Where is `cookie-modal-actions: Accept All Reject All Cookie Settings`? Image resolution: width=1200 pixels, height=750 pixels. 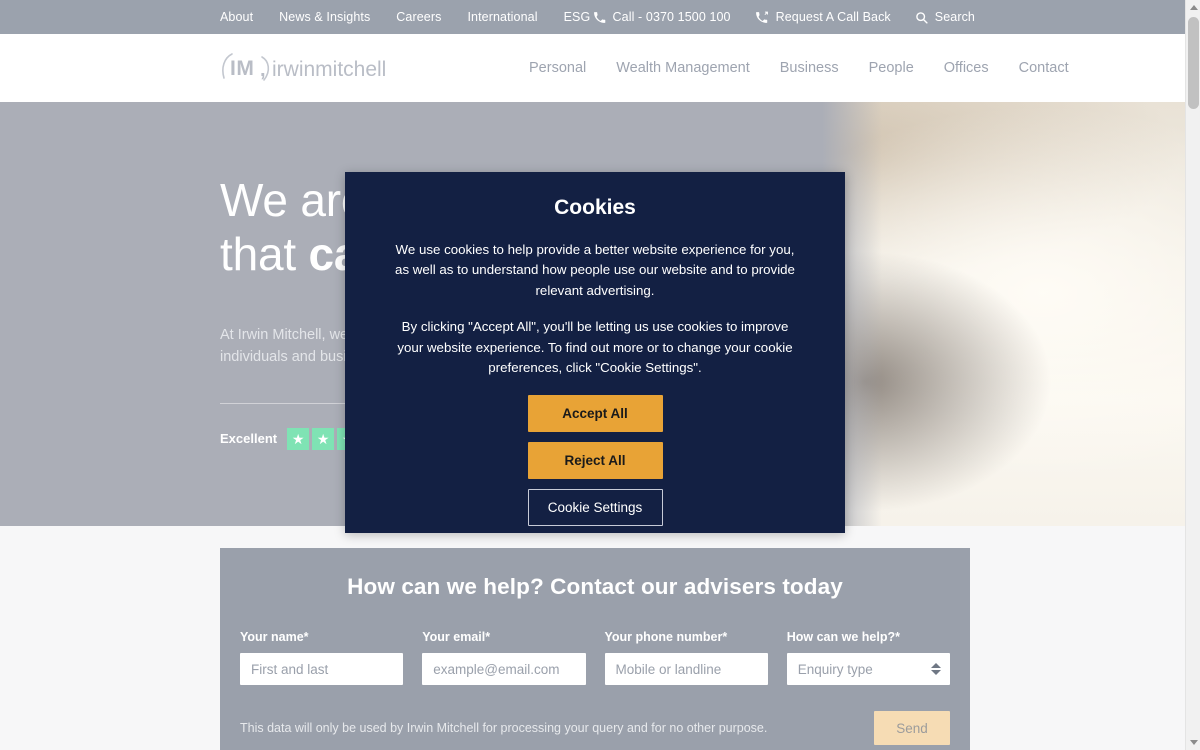
cookie-modal-actions: Accept All Reject All Cookie Settings is located at coordinates (595, 460).